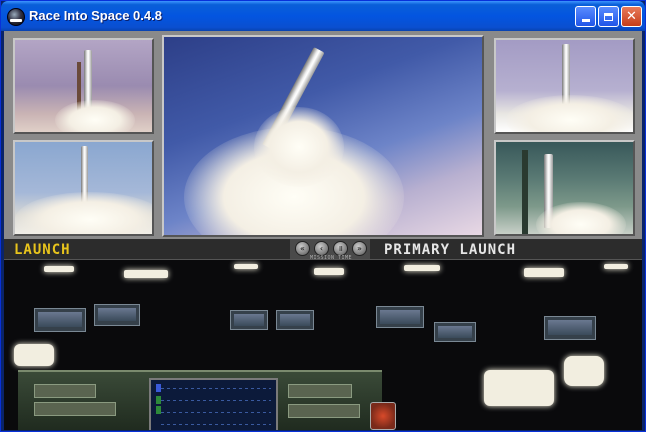 This screenshot has width=646, height=432. Describe the element at coordinates (83, 188) in the screenshot. I see `camera-feed-bottom-left` at that location.